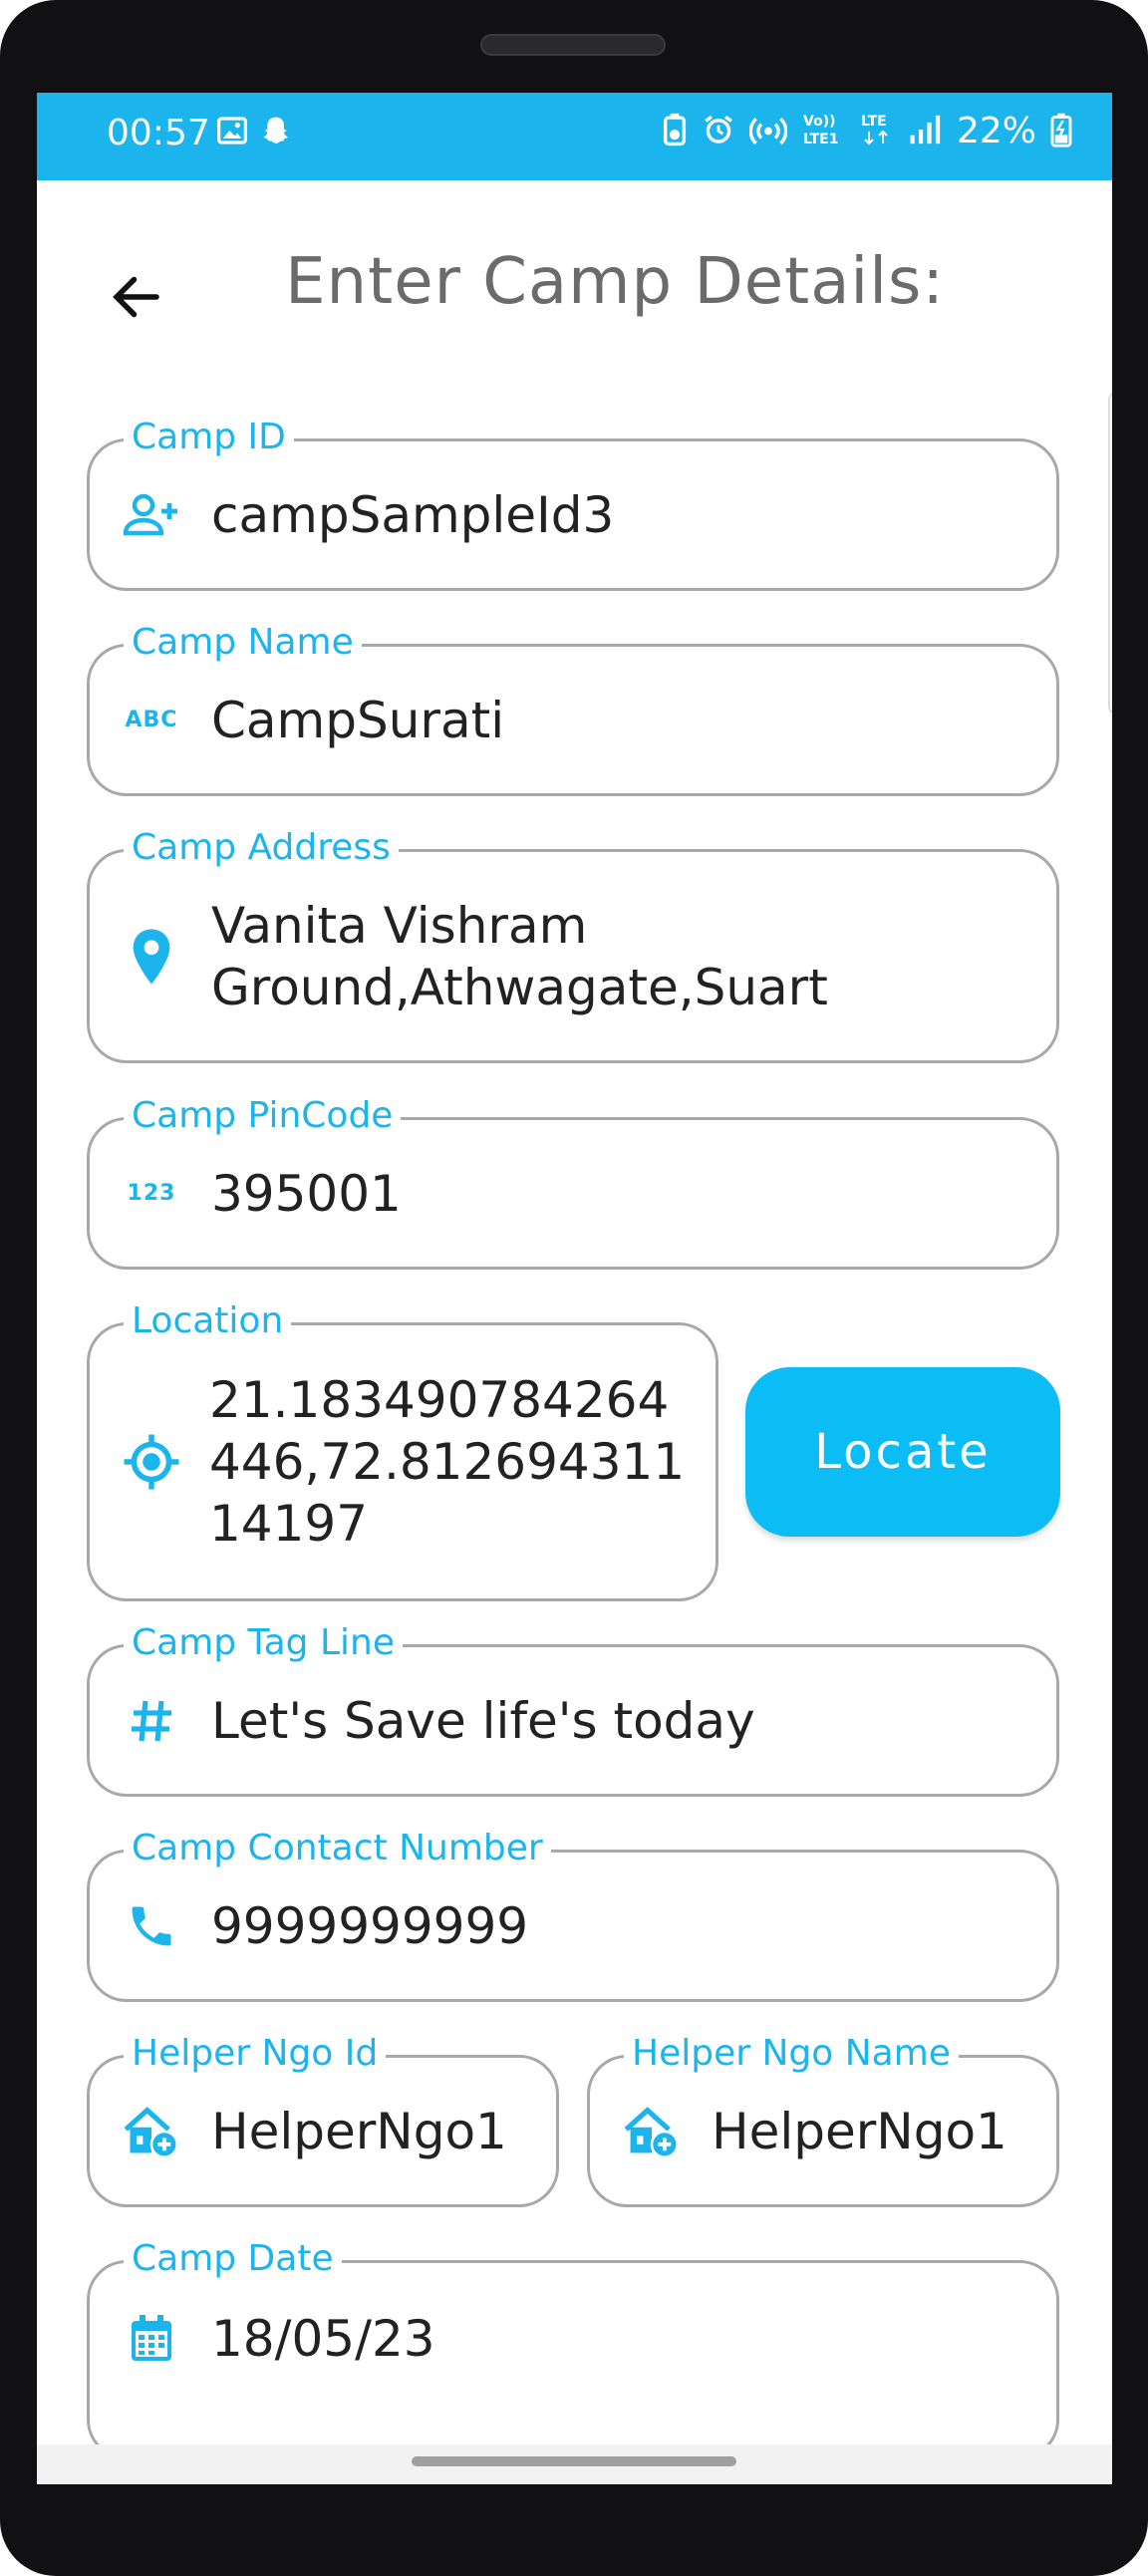  I want to click on camp-tag-line-field: Camp Tag Line Let's Save life's today, so click(573, 1709).